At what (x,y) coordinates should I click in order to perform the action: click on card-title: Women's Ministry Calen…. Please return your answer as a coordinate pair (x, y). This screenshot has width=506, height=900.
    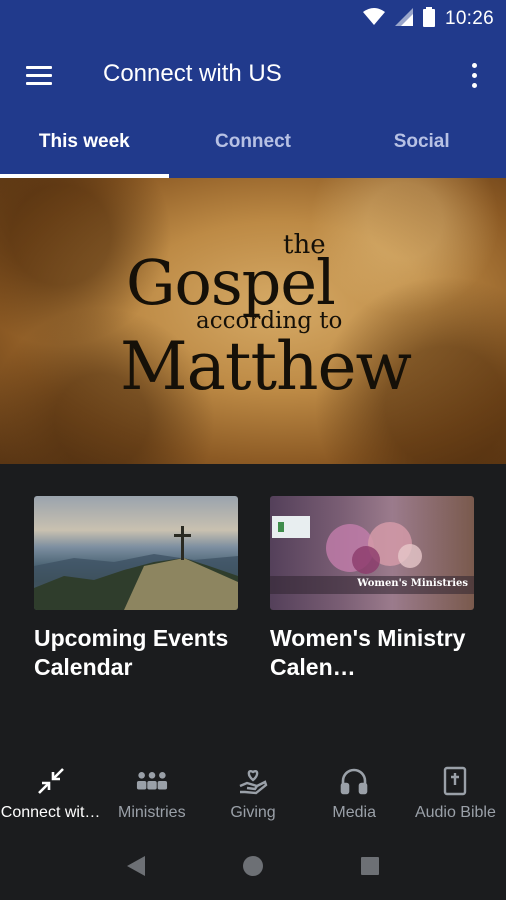
    Looking at the image, I should click on (368, 652).